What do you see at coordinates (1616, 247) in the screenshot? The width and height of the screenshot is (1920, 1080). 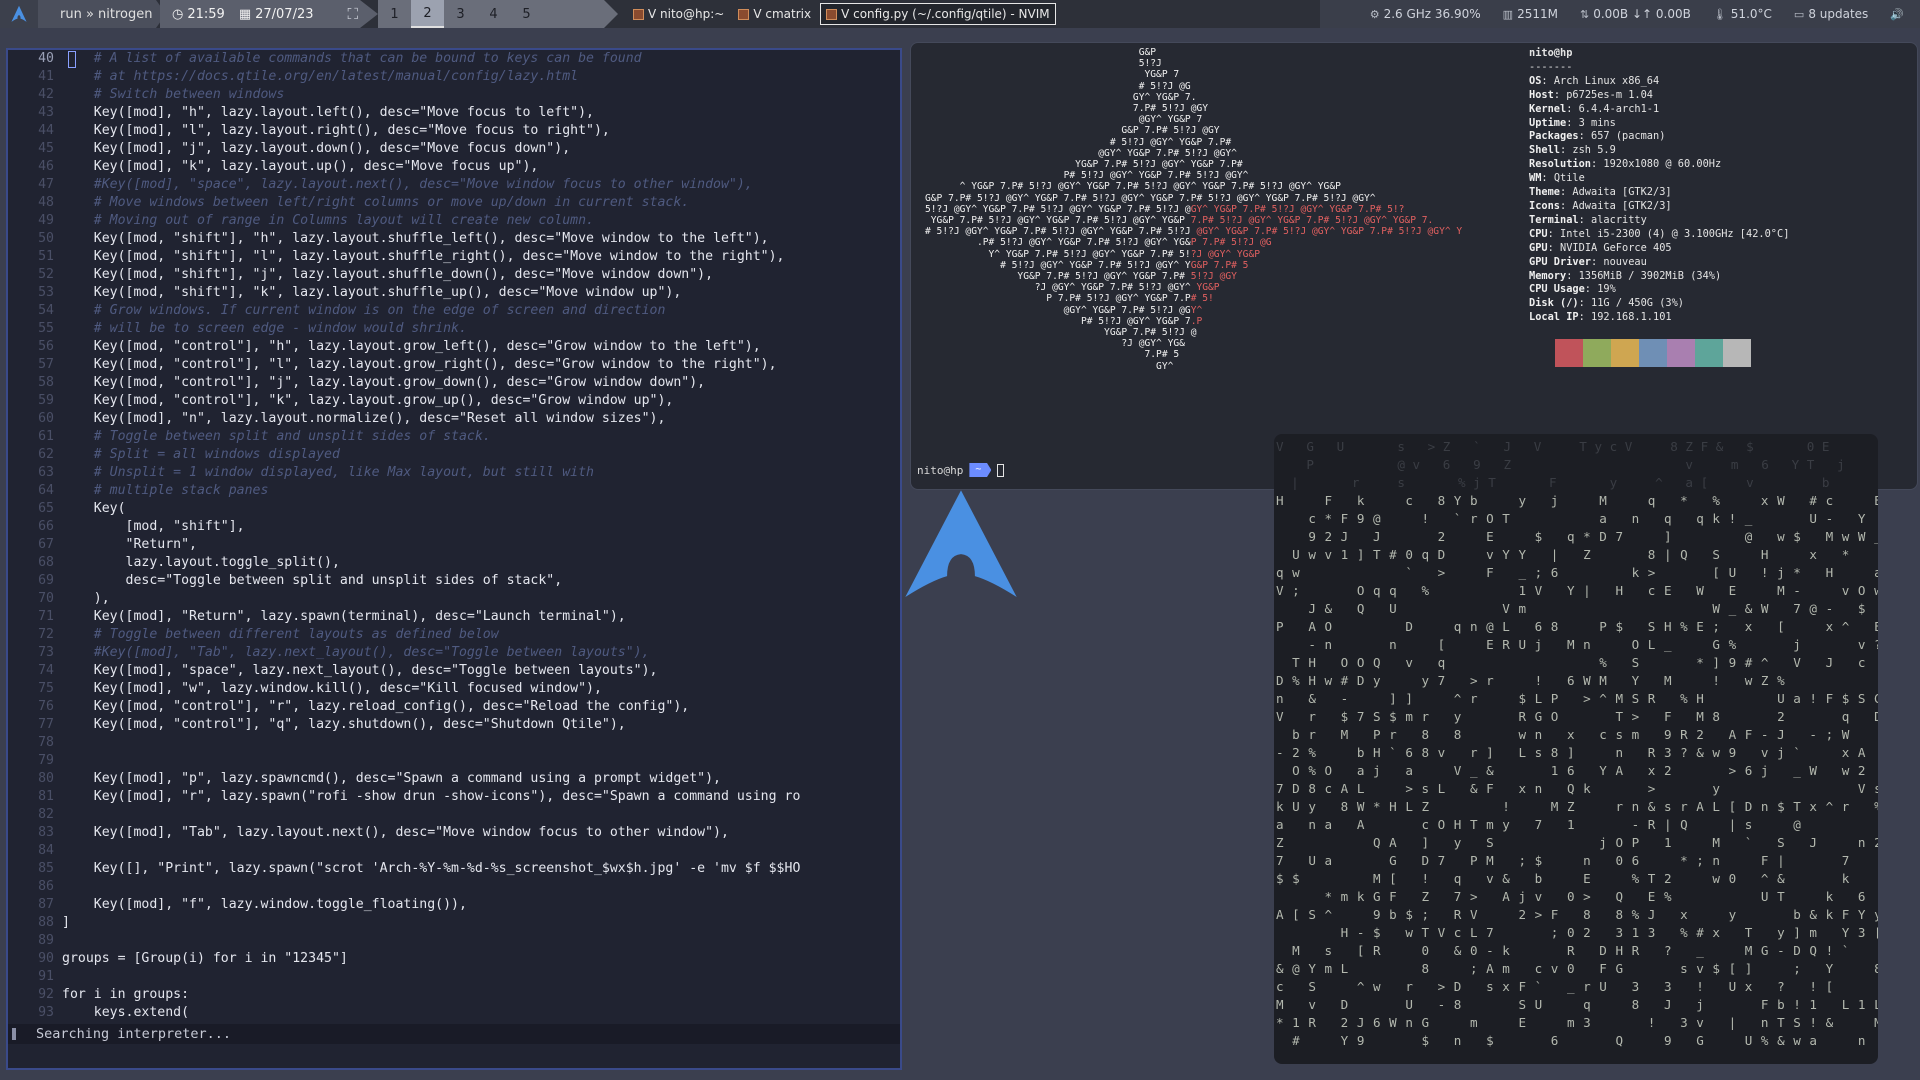 I see `info-value: NVIDIA GeForce 405` at bounding box center [1616, 247].